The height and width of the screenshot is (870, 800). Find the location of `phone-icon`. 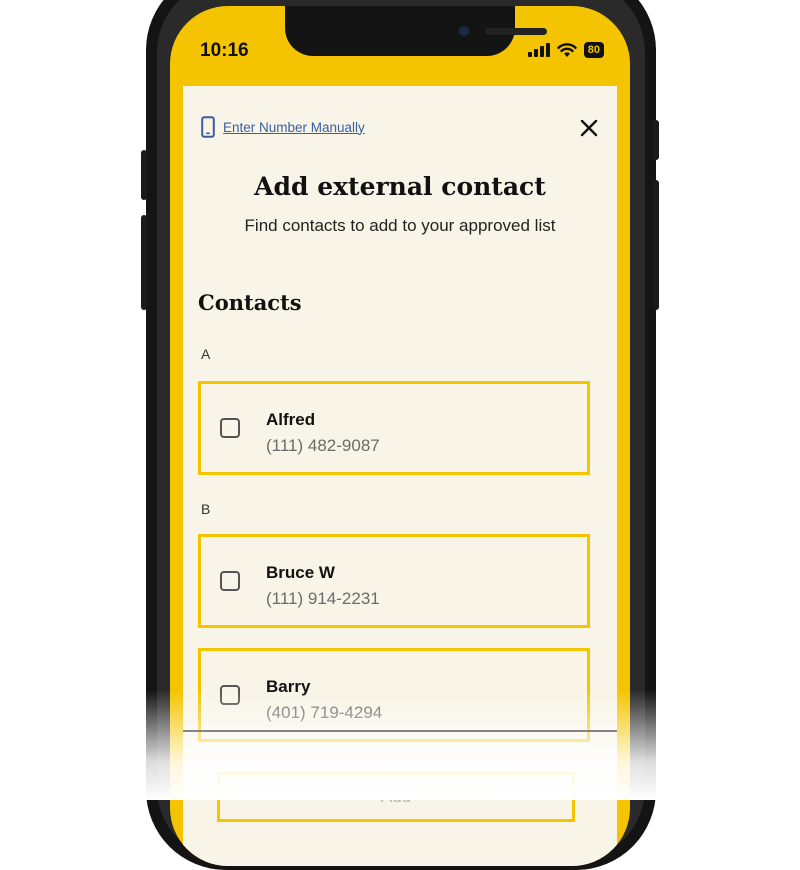

phone-icon is located at coordinates (208, 127).